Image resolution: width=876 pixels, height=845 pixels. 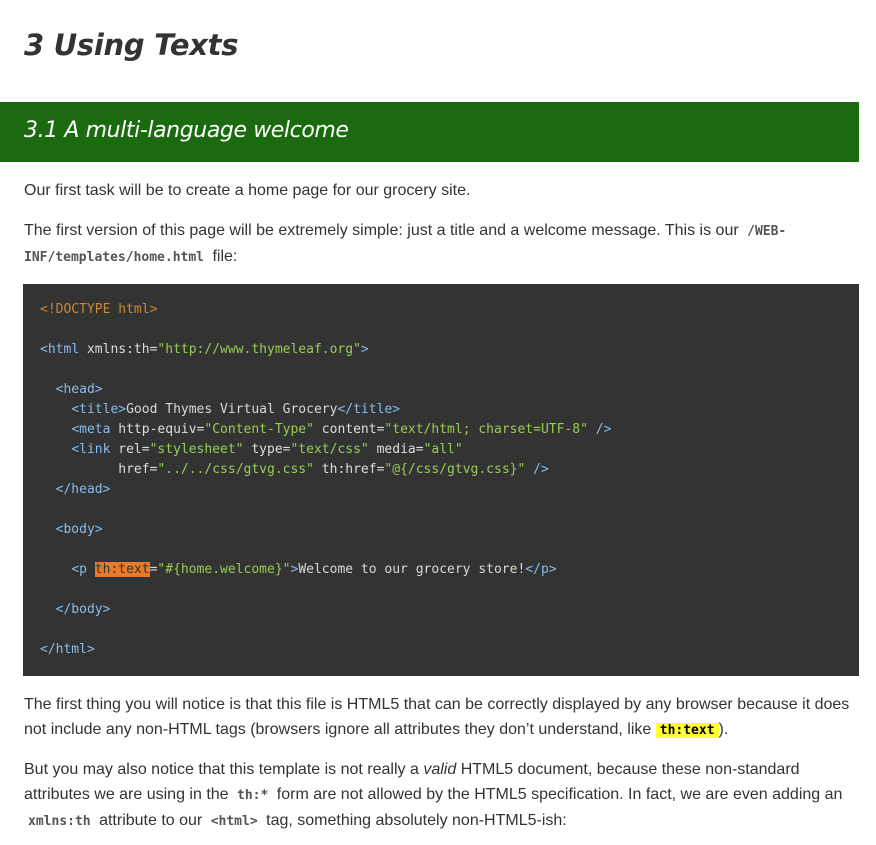 What do you see at coordinates (99, 409) in the screenshot?
I see `code-title-open: <title>` at bounding box center [99, 409].